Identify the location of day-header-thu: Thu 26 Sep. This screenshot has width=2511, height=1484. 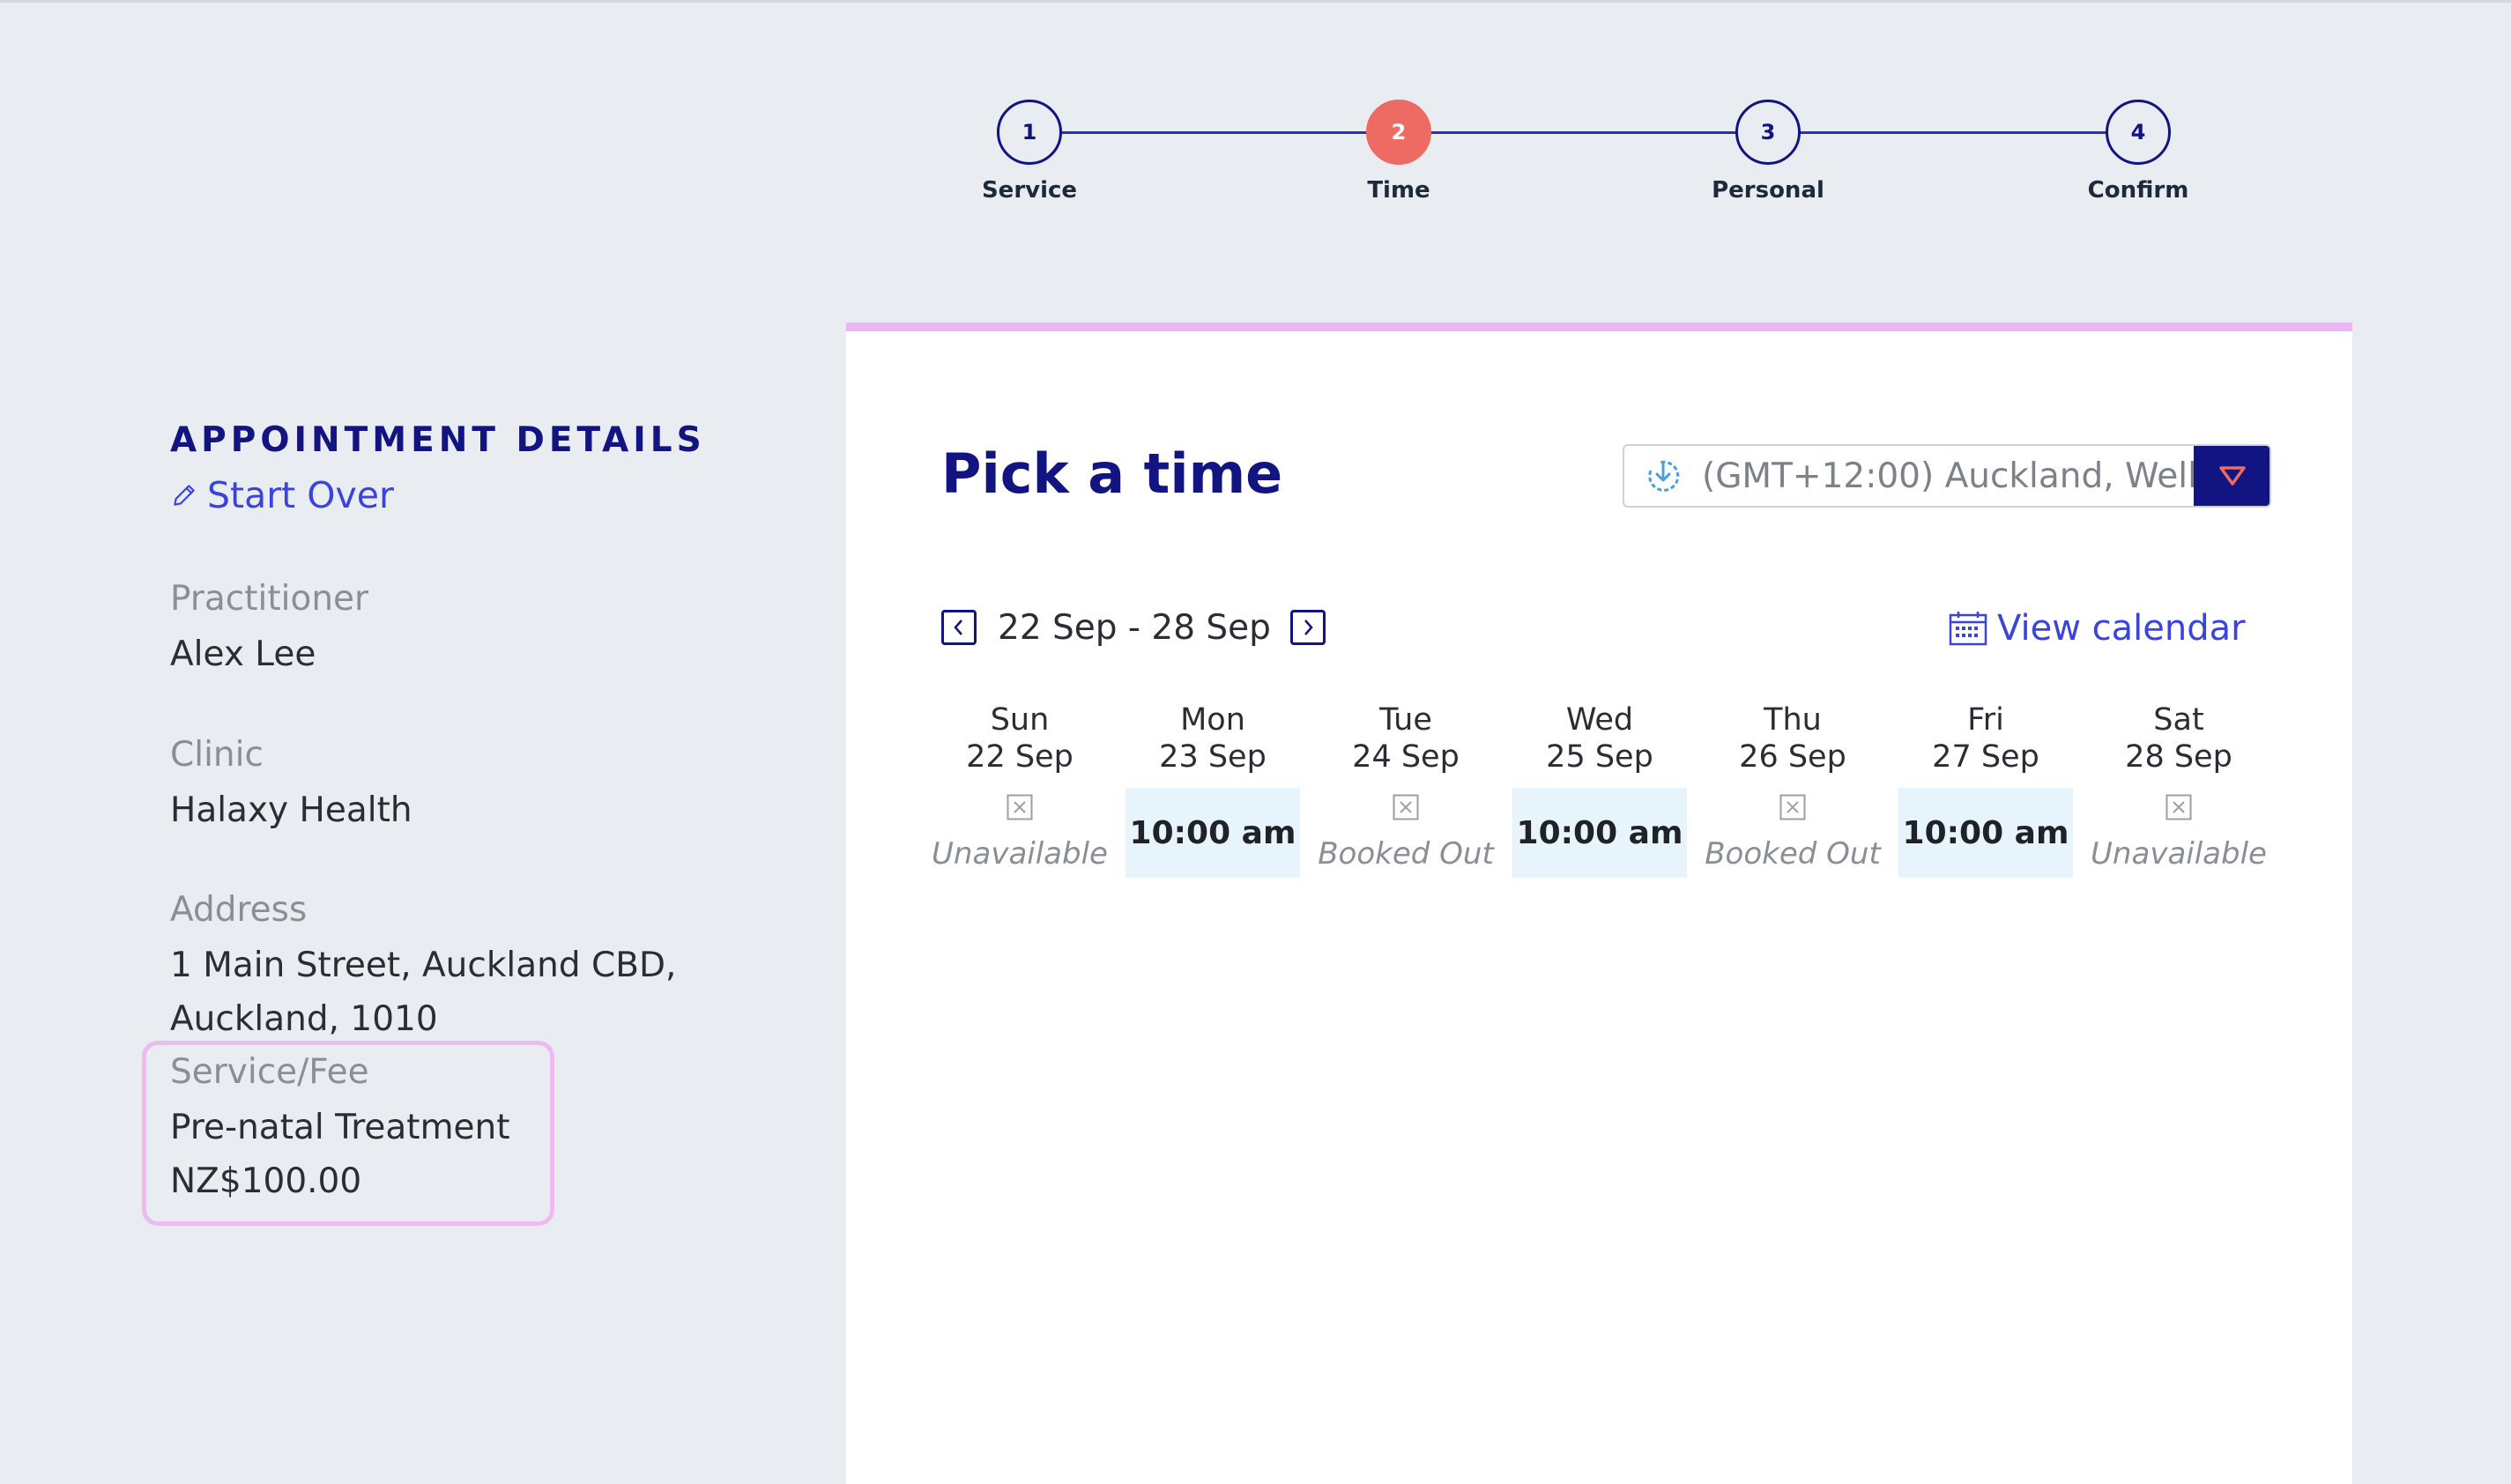
(1793, 738).